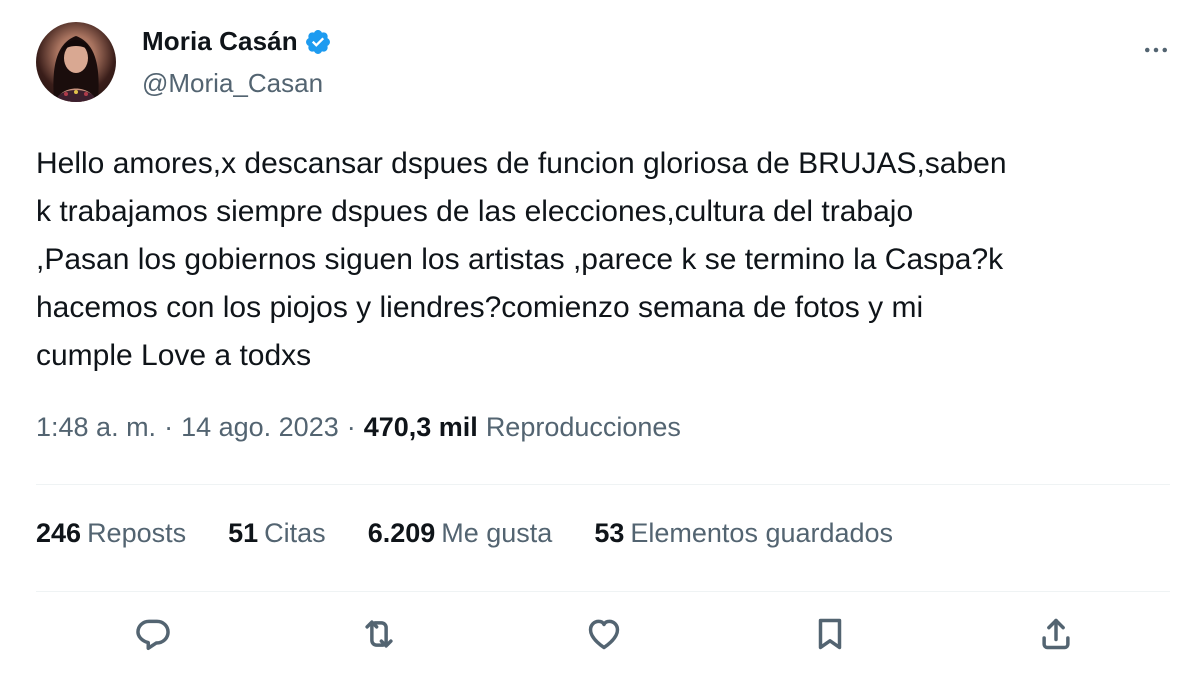 The image size is (1200, 675). I want to click on verified-badge-icon, so click(318, 42).